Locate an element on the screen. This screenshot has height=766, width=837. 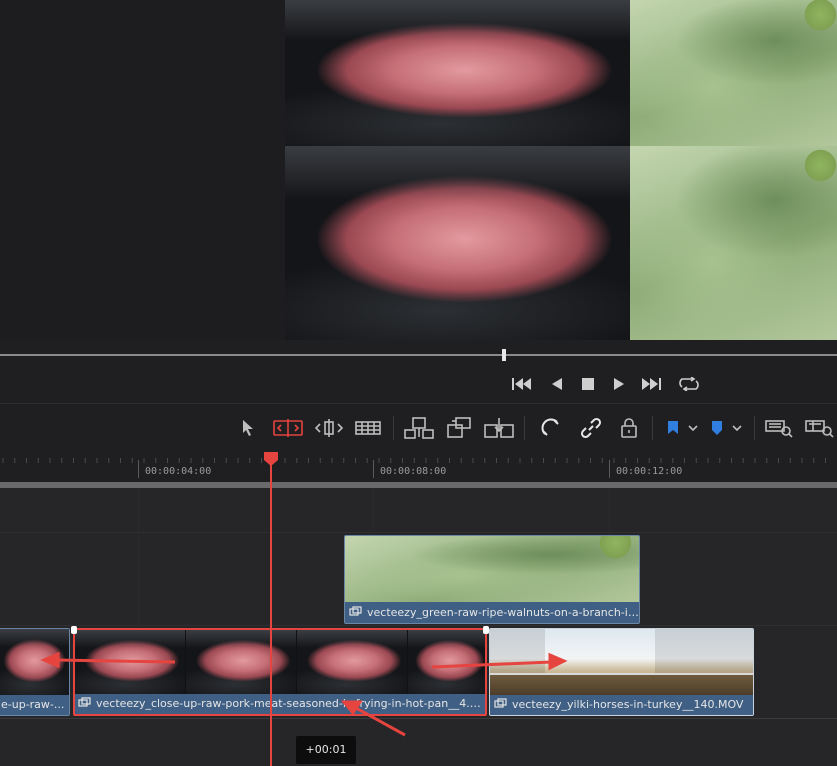
skip-to-end-icon is located at coordinates (651, 384).